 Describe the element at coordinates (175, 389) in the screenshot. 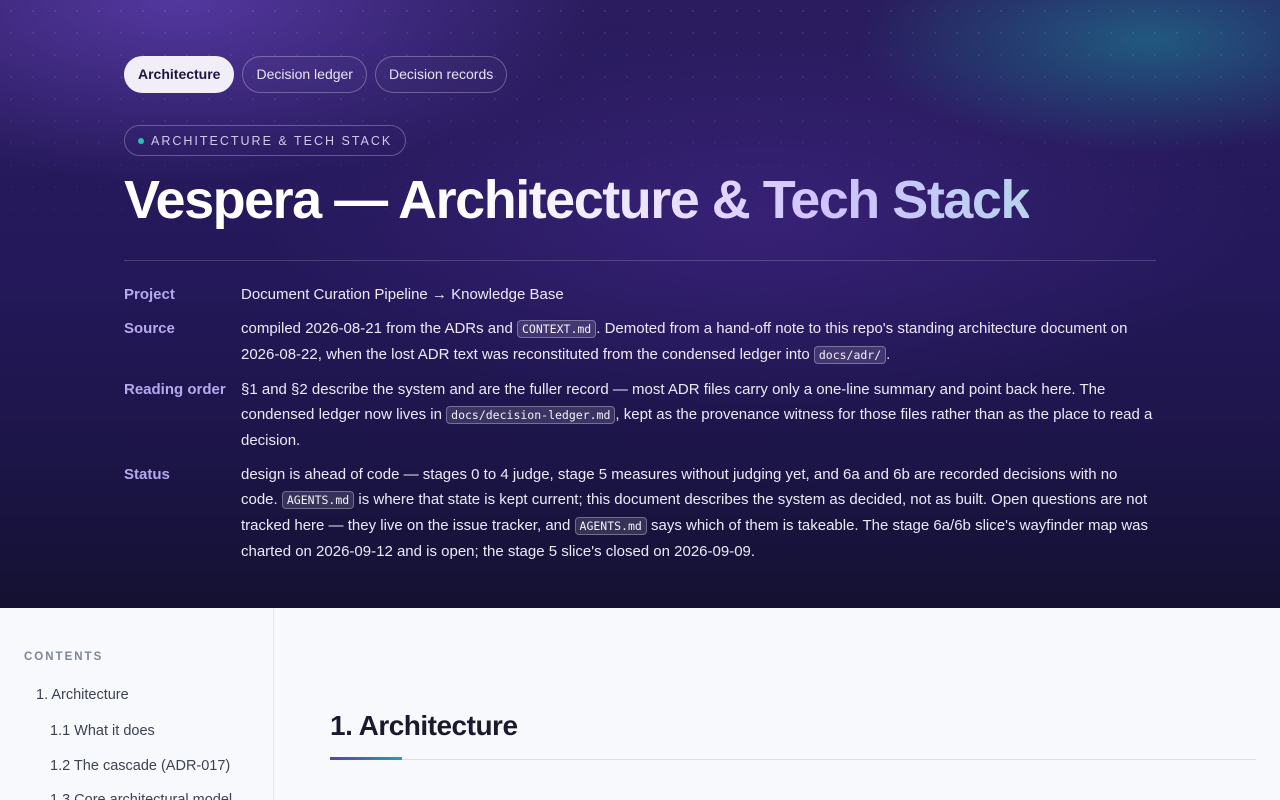

I see `meta-label: Reading order` at that location.